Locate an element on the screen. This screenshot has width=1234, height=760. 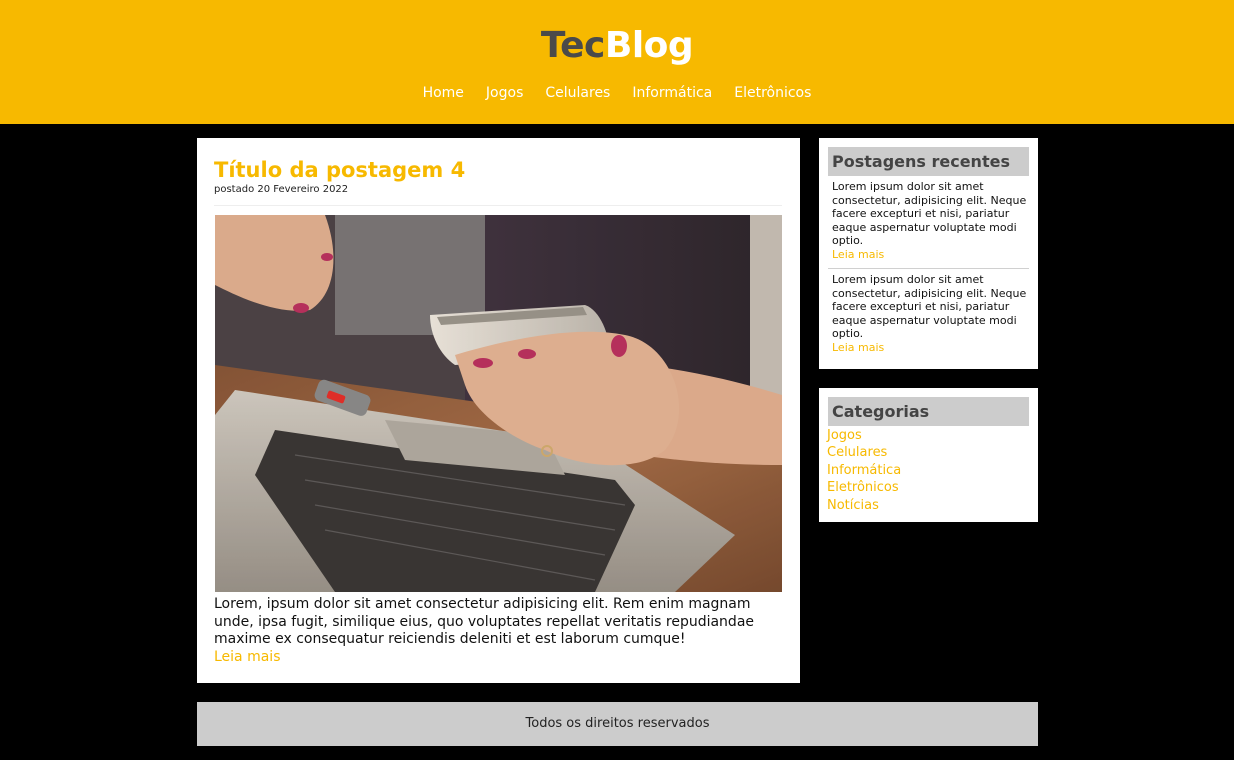
logo-text-tec: Tec is located at coordinates (573, 45).